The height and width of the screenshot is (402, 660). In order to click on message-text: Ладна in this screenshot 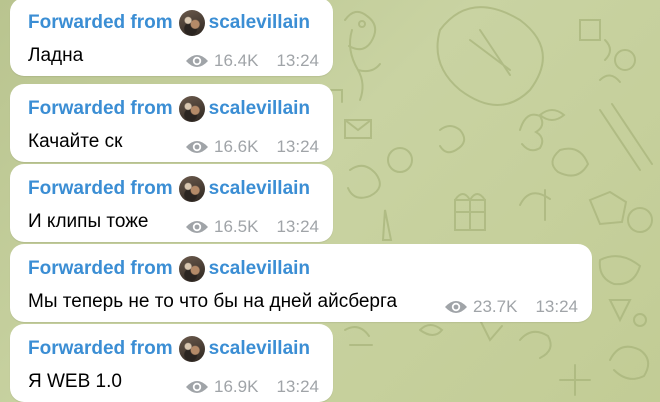, I will do `click(56, 55)`.